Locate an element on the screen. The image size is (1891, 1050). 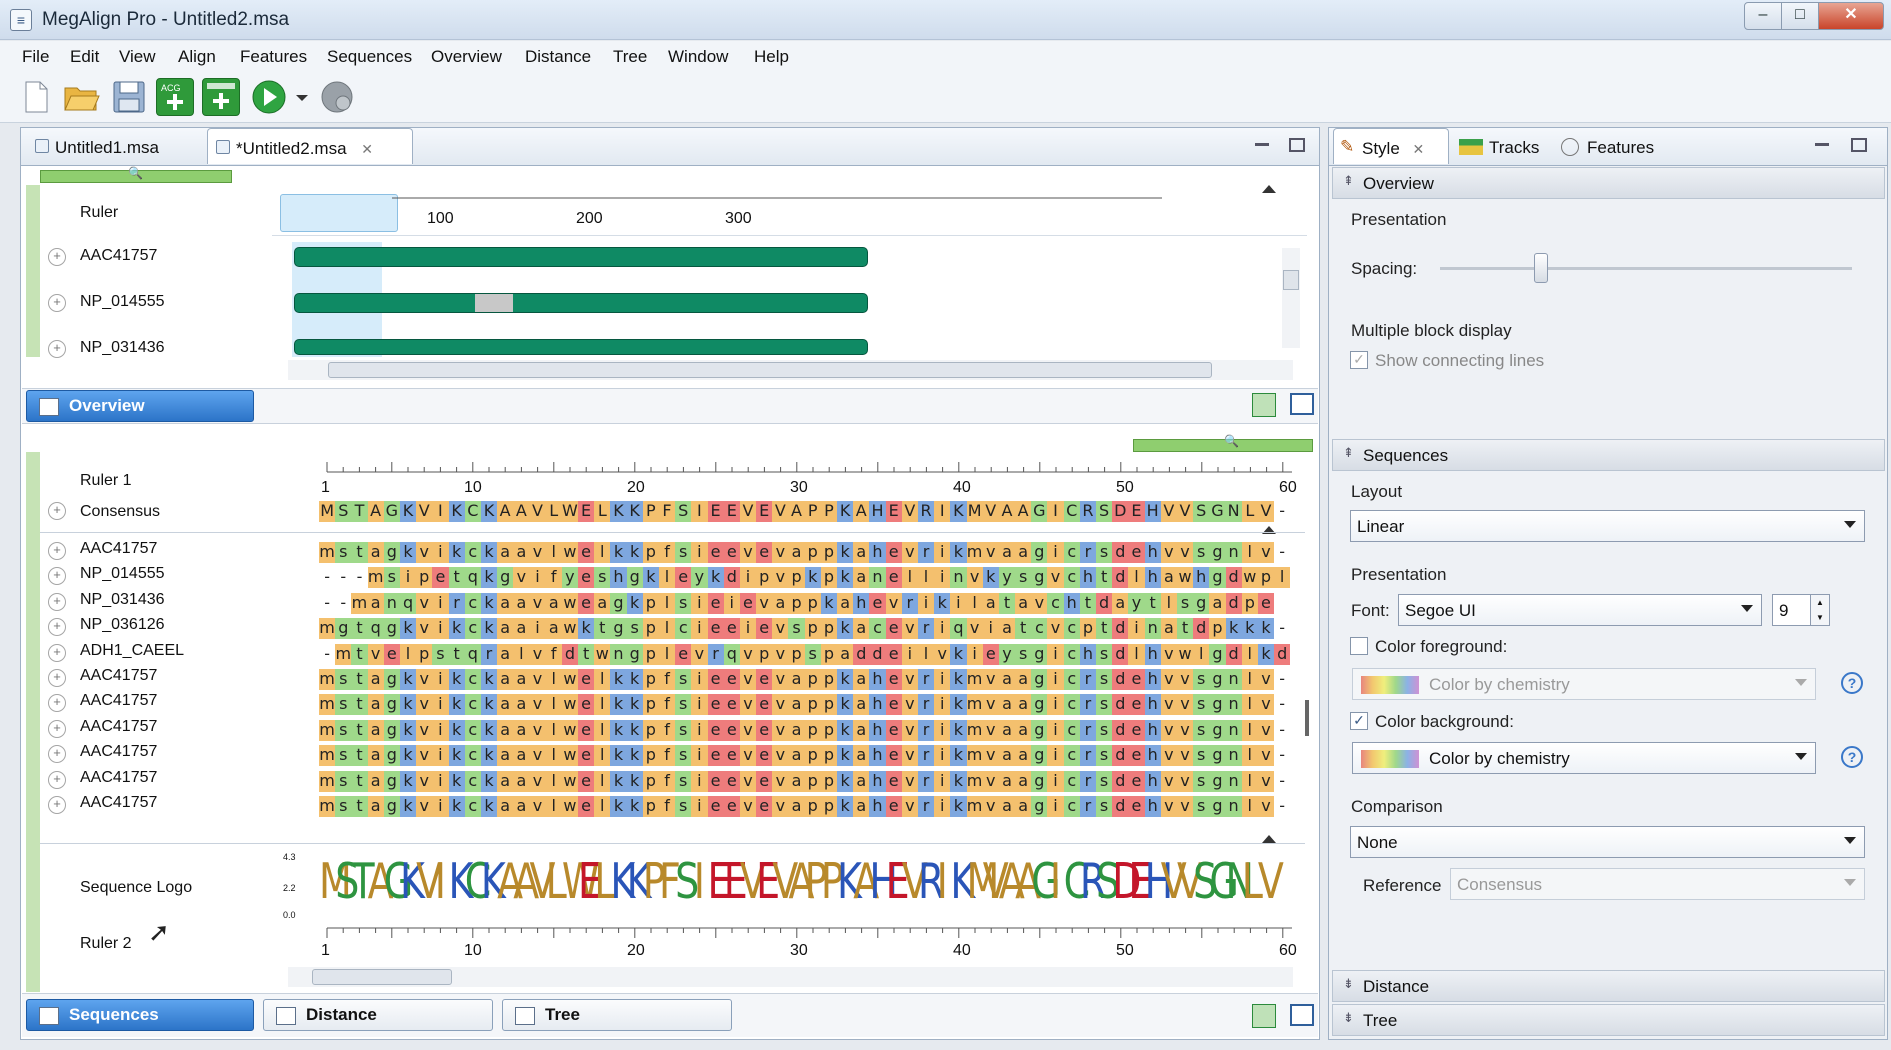
menu-edit: Edit is located at coordinates (84, 57).